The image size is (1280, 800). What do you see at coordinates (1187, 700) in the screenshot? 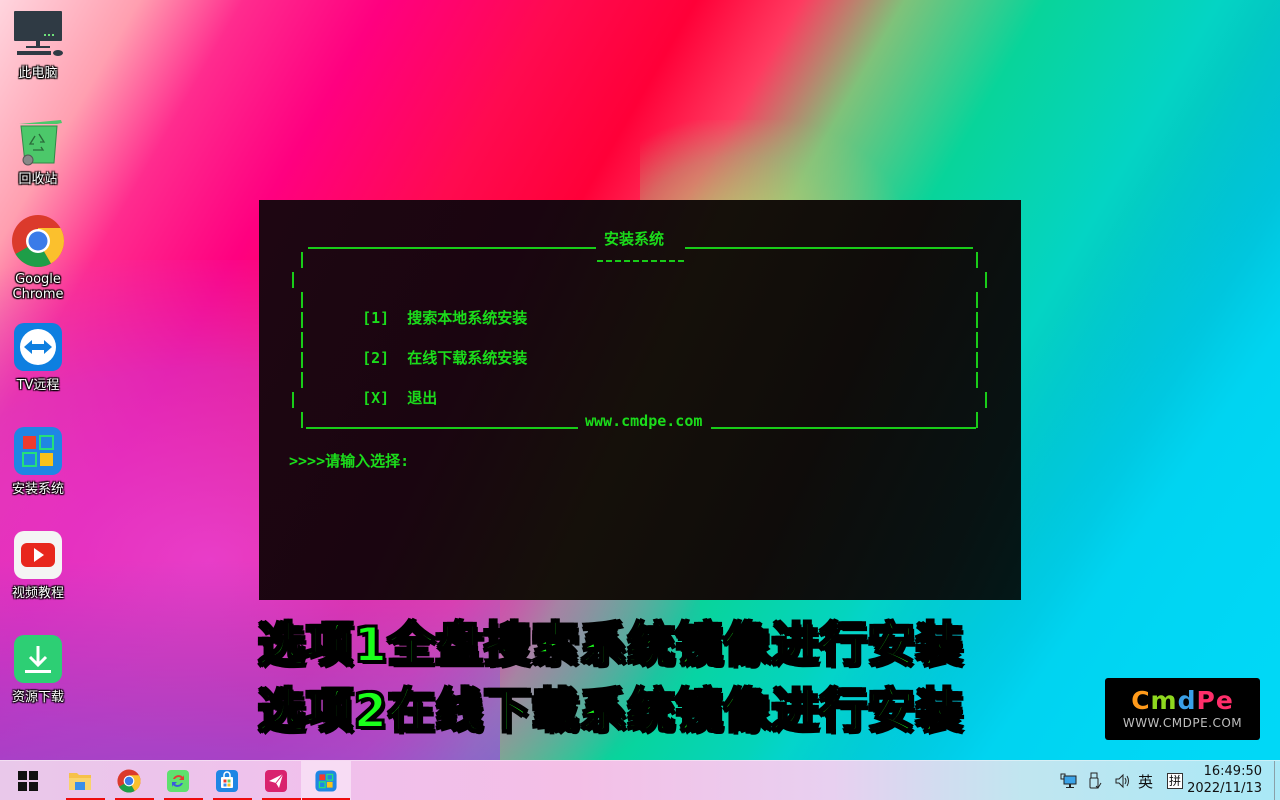
I see `logo-letter: d` at bounding box center [1187, 700].